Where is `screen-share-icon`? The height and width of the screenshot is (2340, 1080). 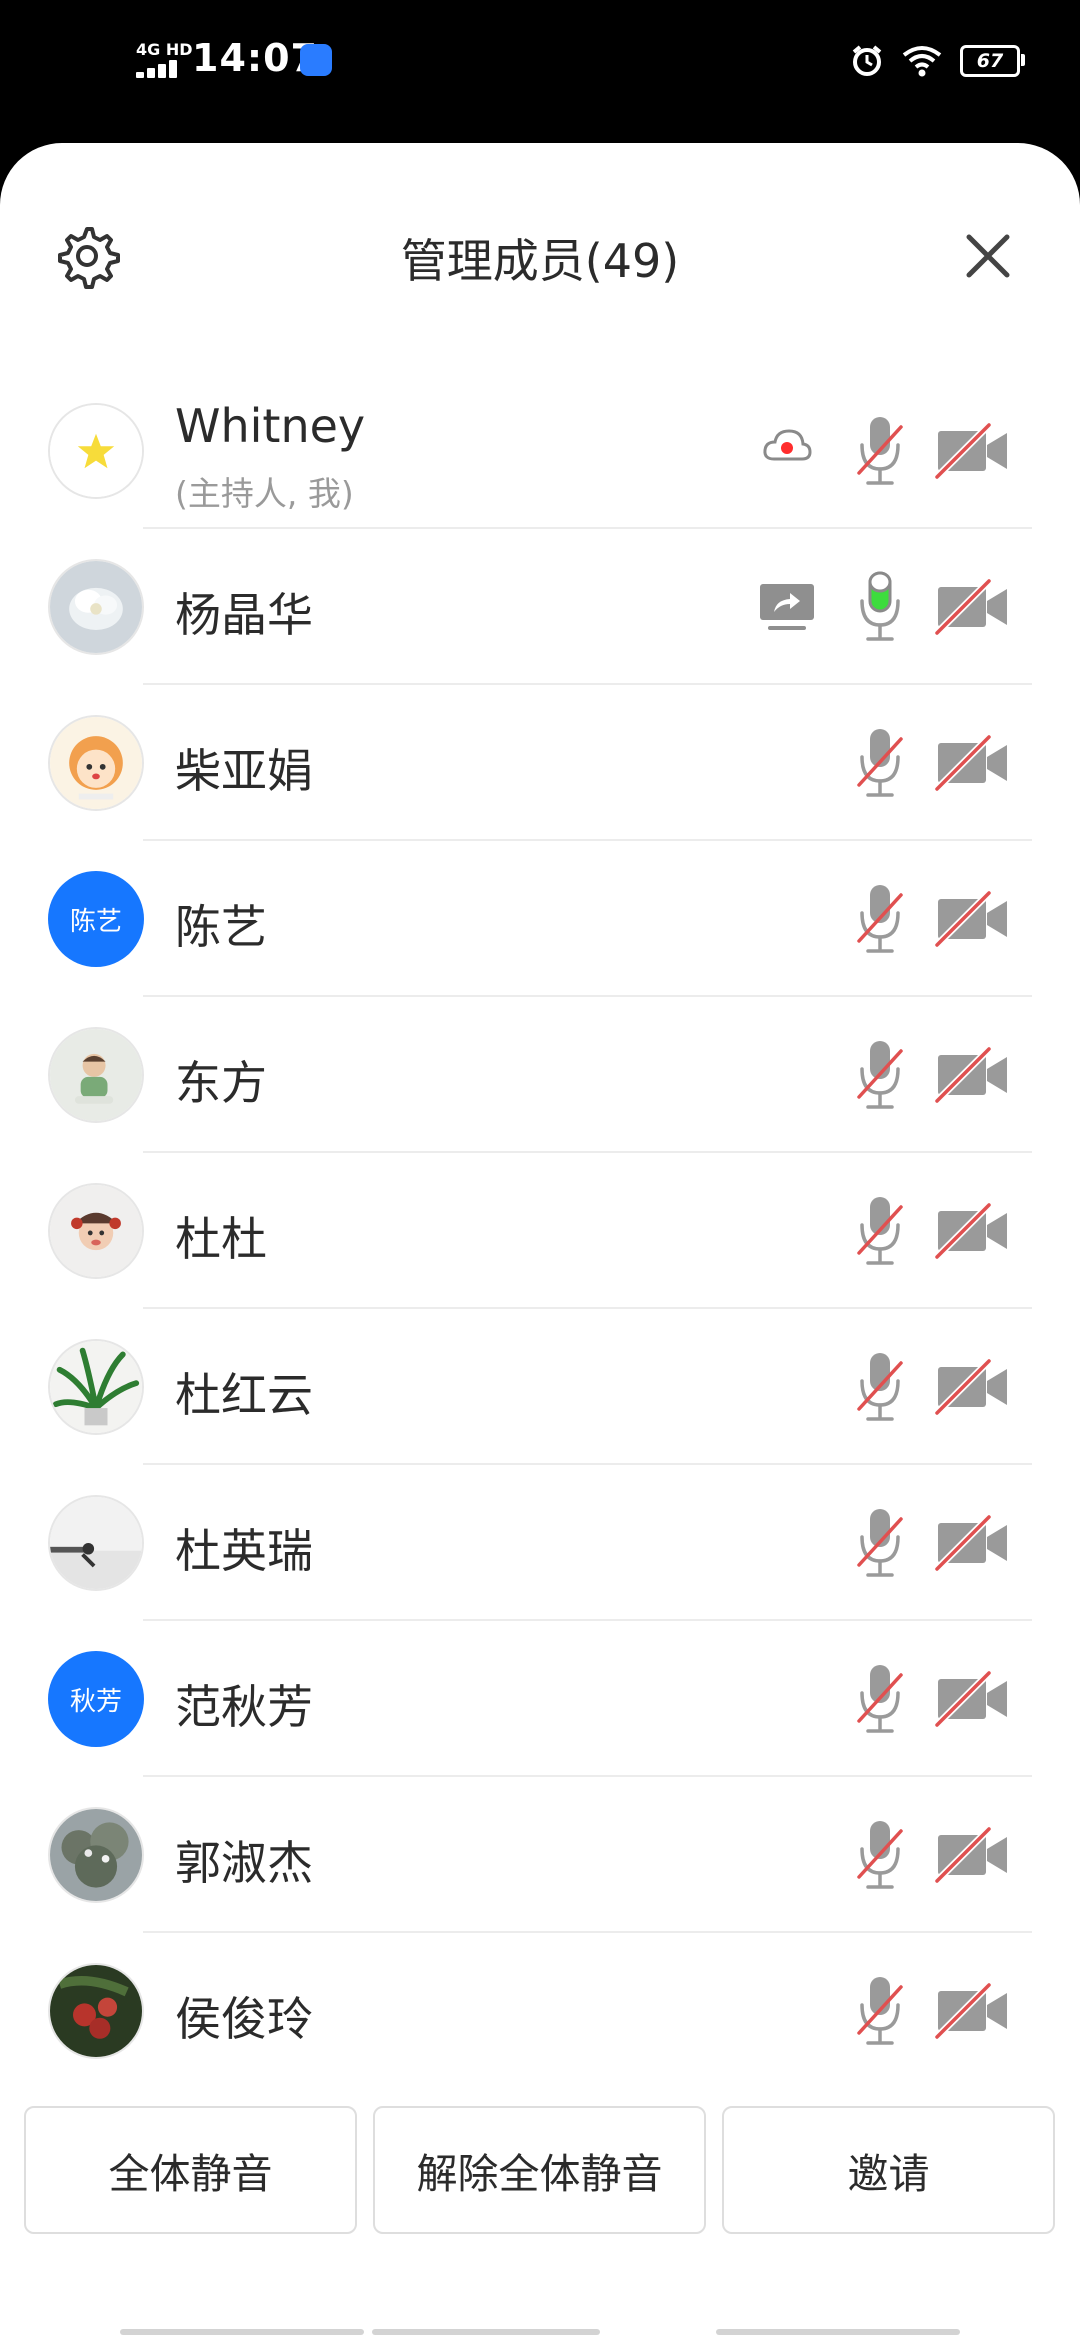 screen-share-icon is located at coordinates (787, 607).